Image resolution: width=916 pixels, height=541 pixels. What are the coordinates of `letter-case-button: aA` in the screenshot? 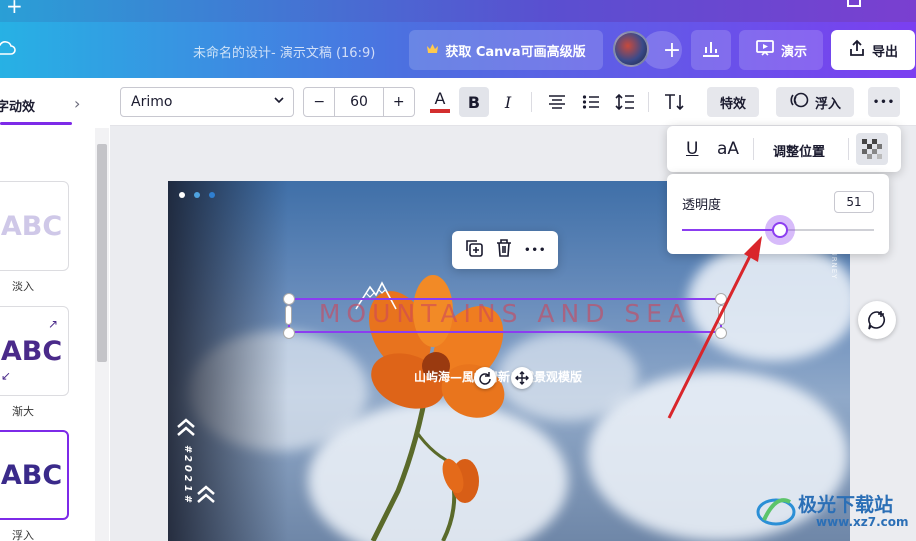 It's located at (728, 149).